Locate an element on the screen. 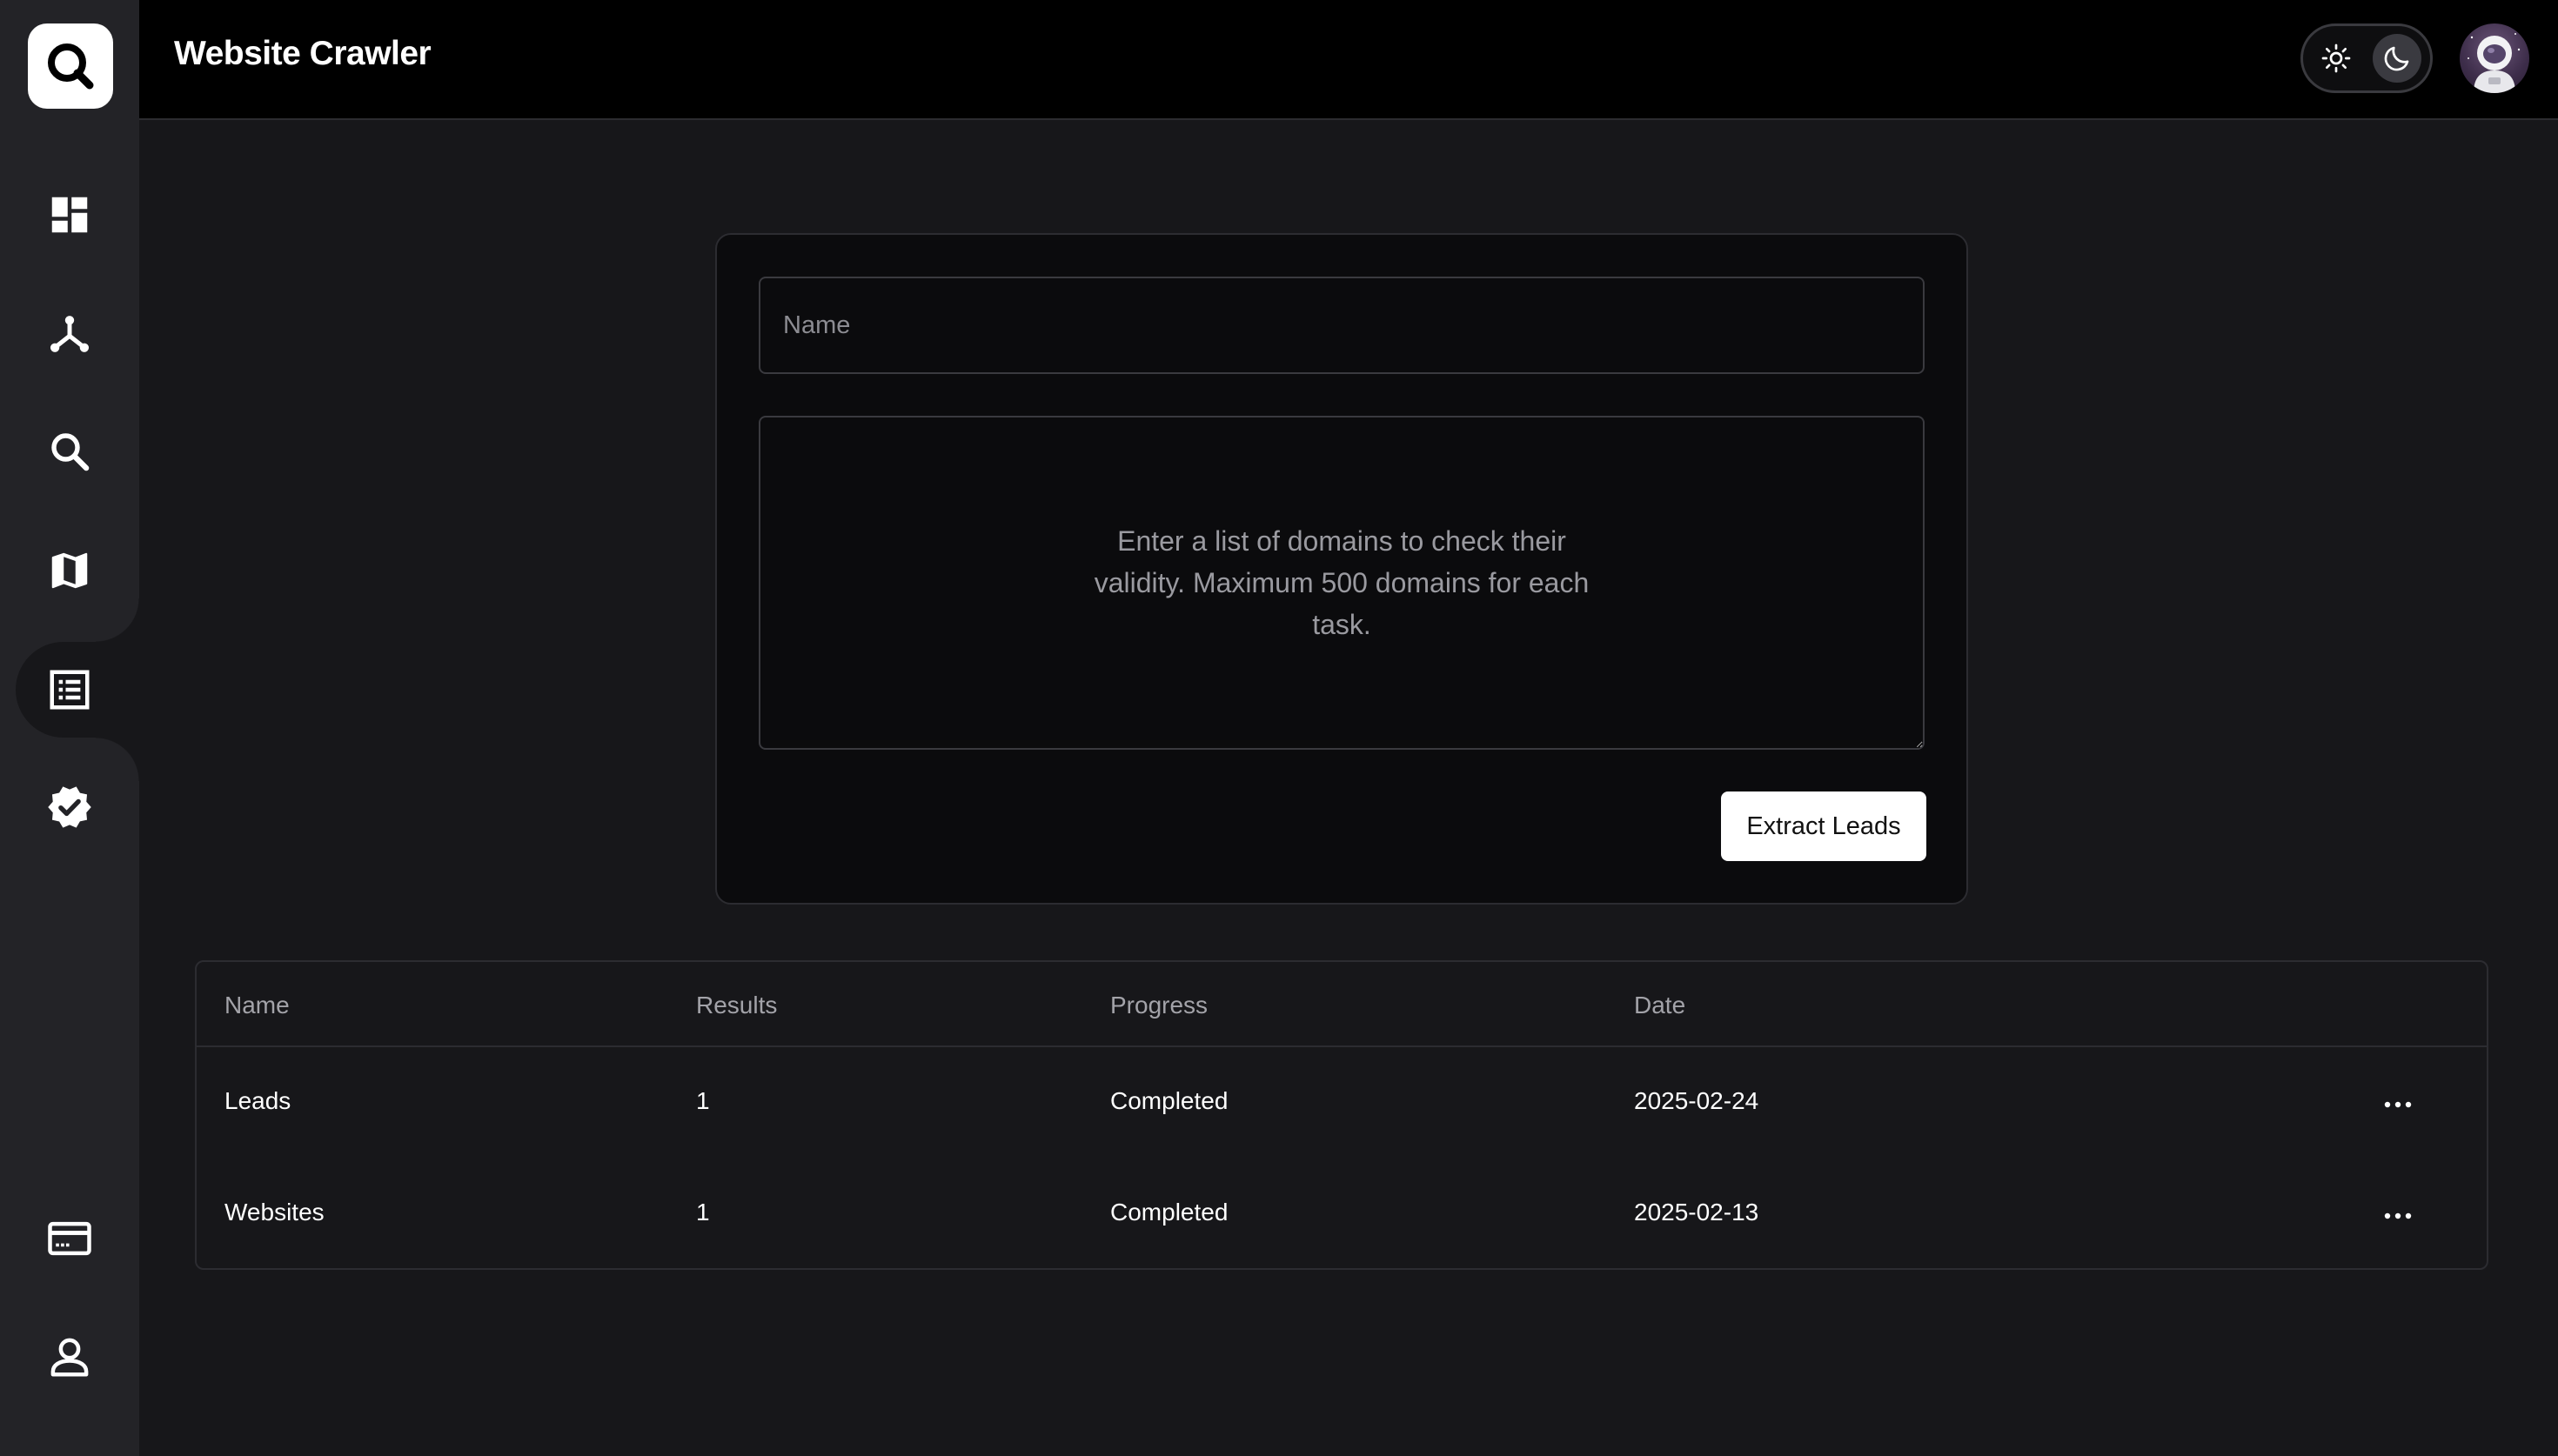  column-header-date: Date is located at coordinates (1660, 1005).